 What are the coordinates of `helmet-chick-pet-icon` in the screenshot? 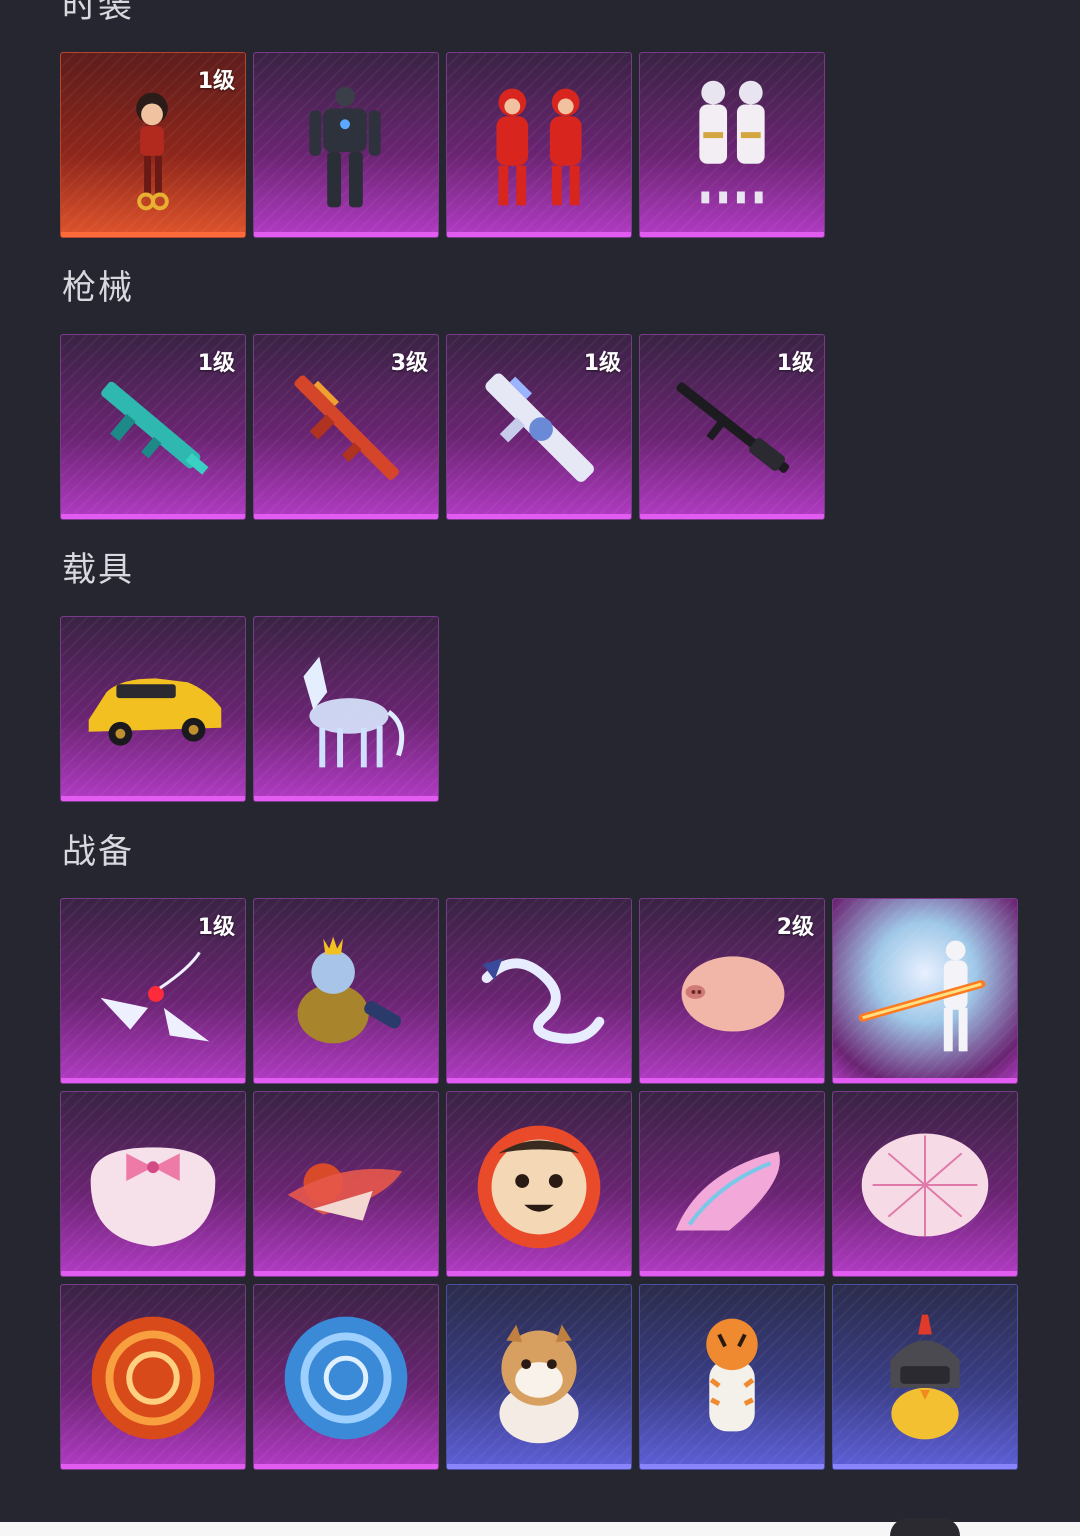 It's located at (925, 1377).